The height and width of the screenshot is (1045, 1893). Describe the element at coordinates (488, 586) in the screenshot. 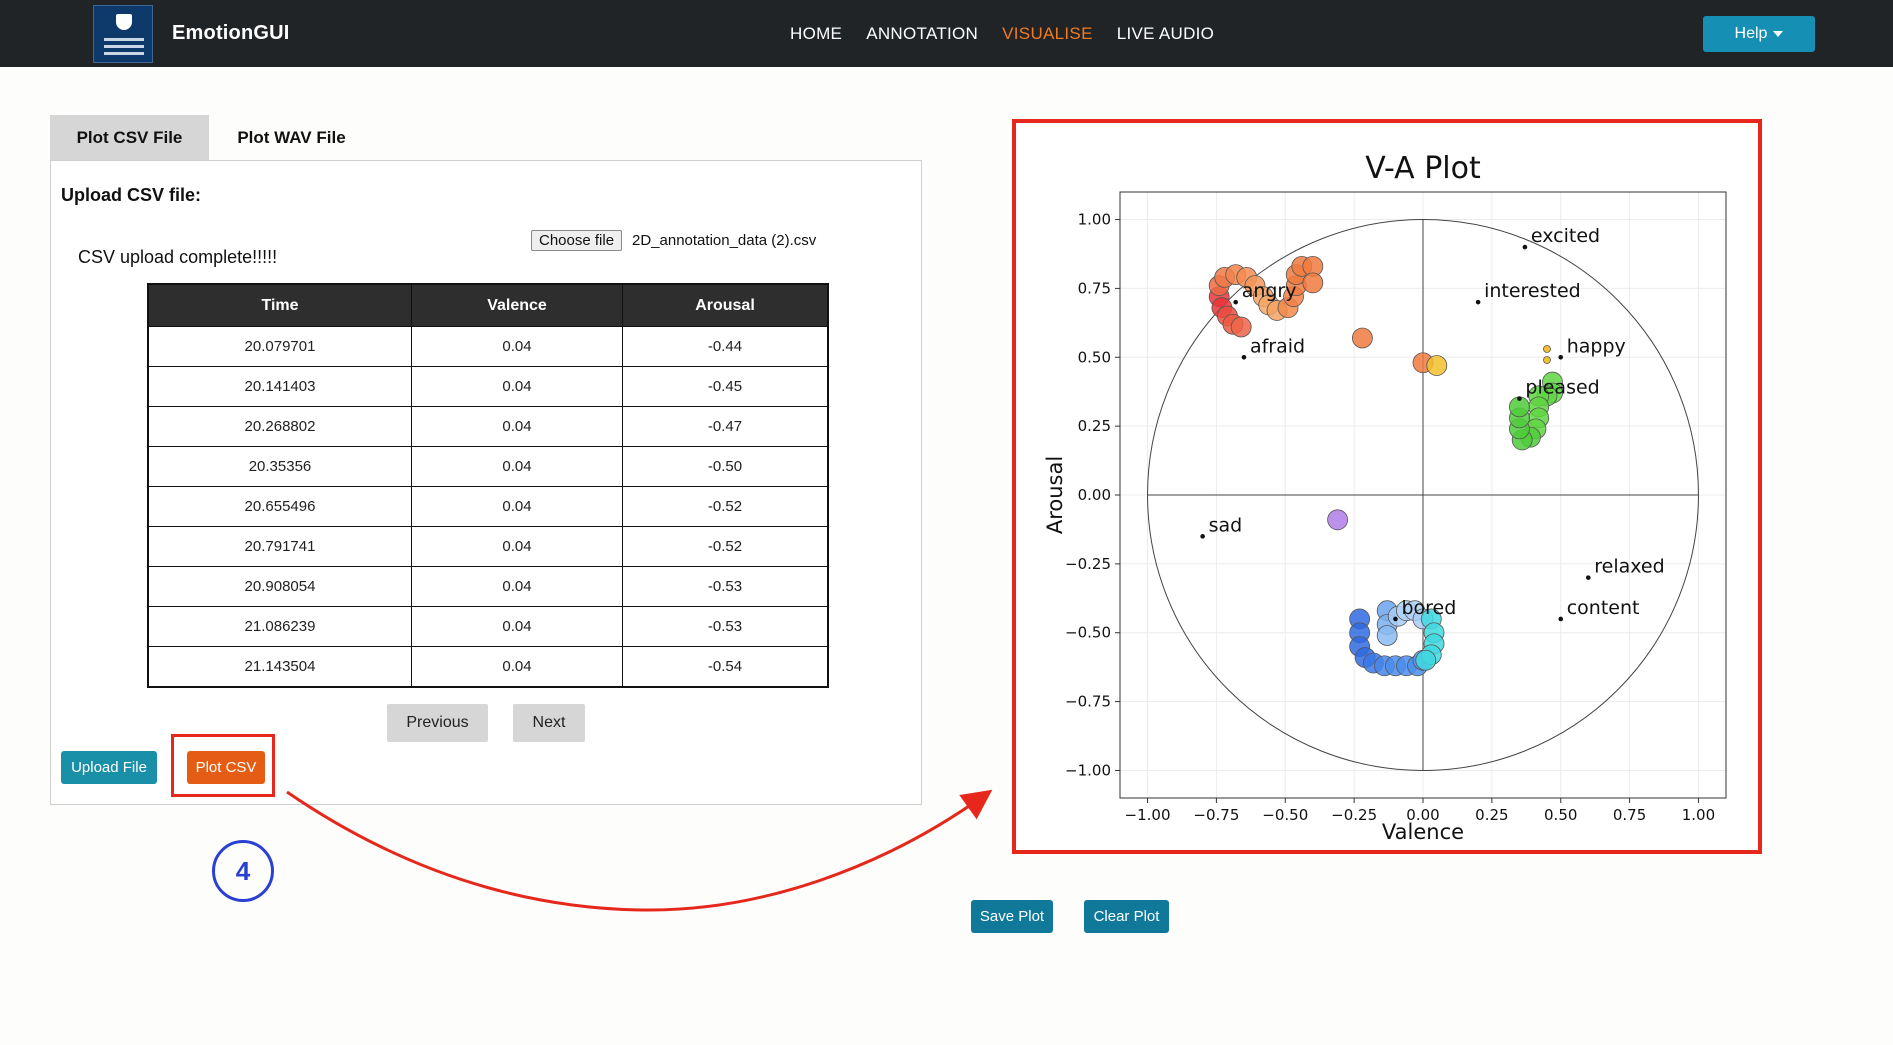

I see `table-row: 20.908054 0.04 -0.53` at that location.